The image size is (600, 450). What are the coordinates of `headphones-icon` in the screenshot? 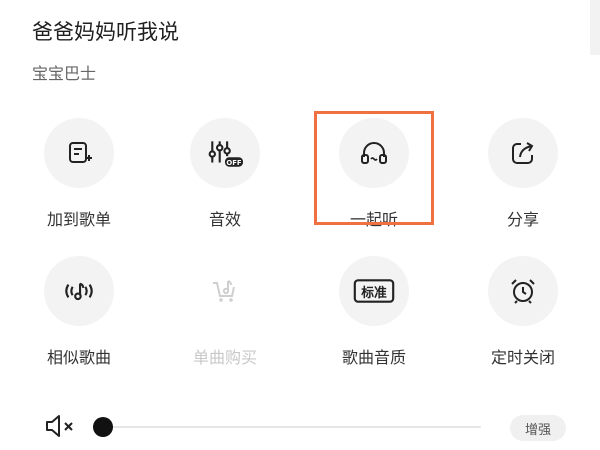 It's located at (374, 153).